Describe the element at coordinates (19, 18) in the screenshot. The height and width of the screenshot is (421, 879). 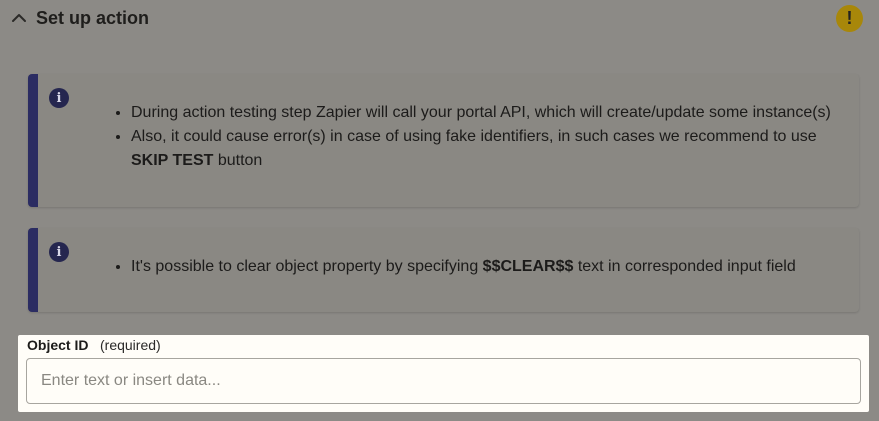
I see `chevron-up-icon` at that location.